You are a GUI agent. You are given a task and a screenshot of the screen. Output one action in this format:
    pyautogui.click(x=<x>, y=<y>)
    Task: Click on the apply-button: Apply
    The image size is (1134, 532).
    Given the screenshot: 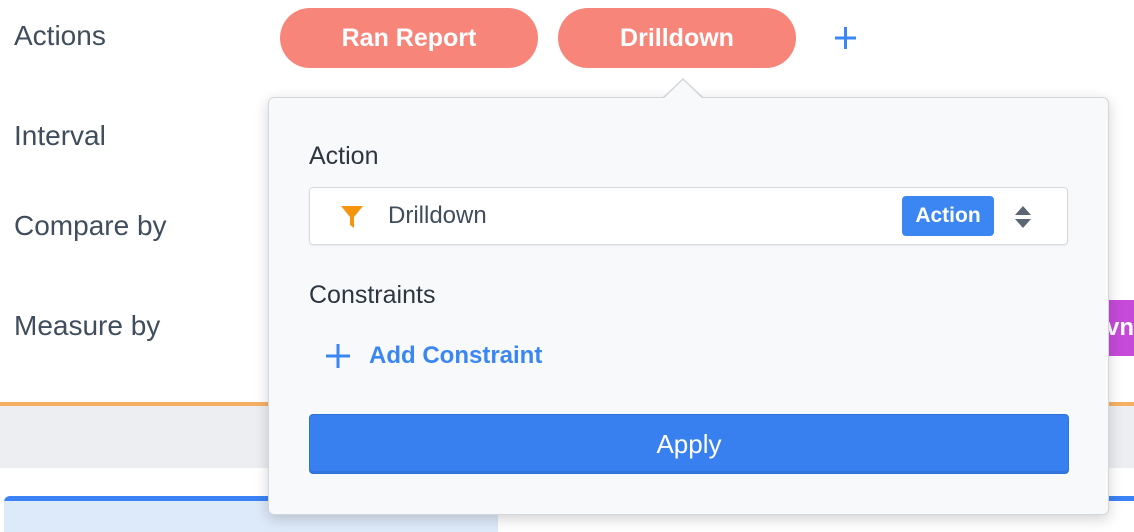 What is the action you would take?
    pyautogui.click(x=689, y=444)
    